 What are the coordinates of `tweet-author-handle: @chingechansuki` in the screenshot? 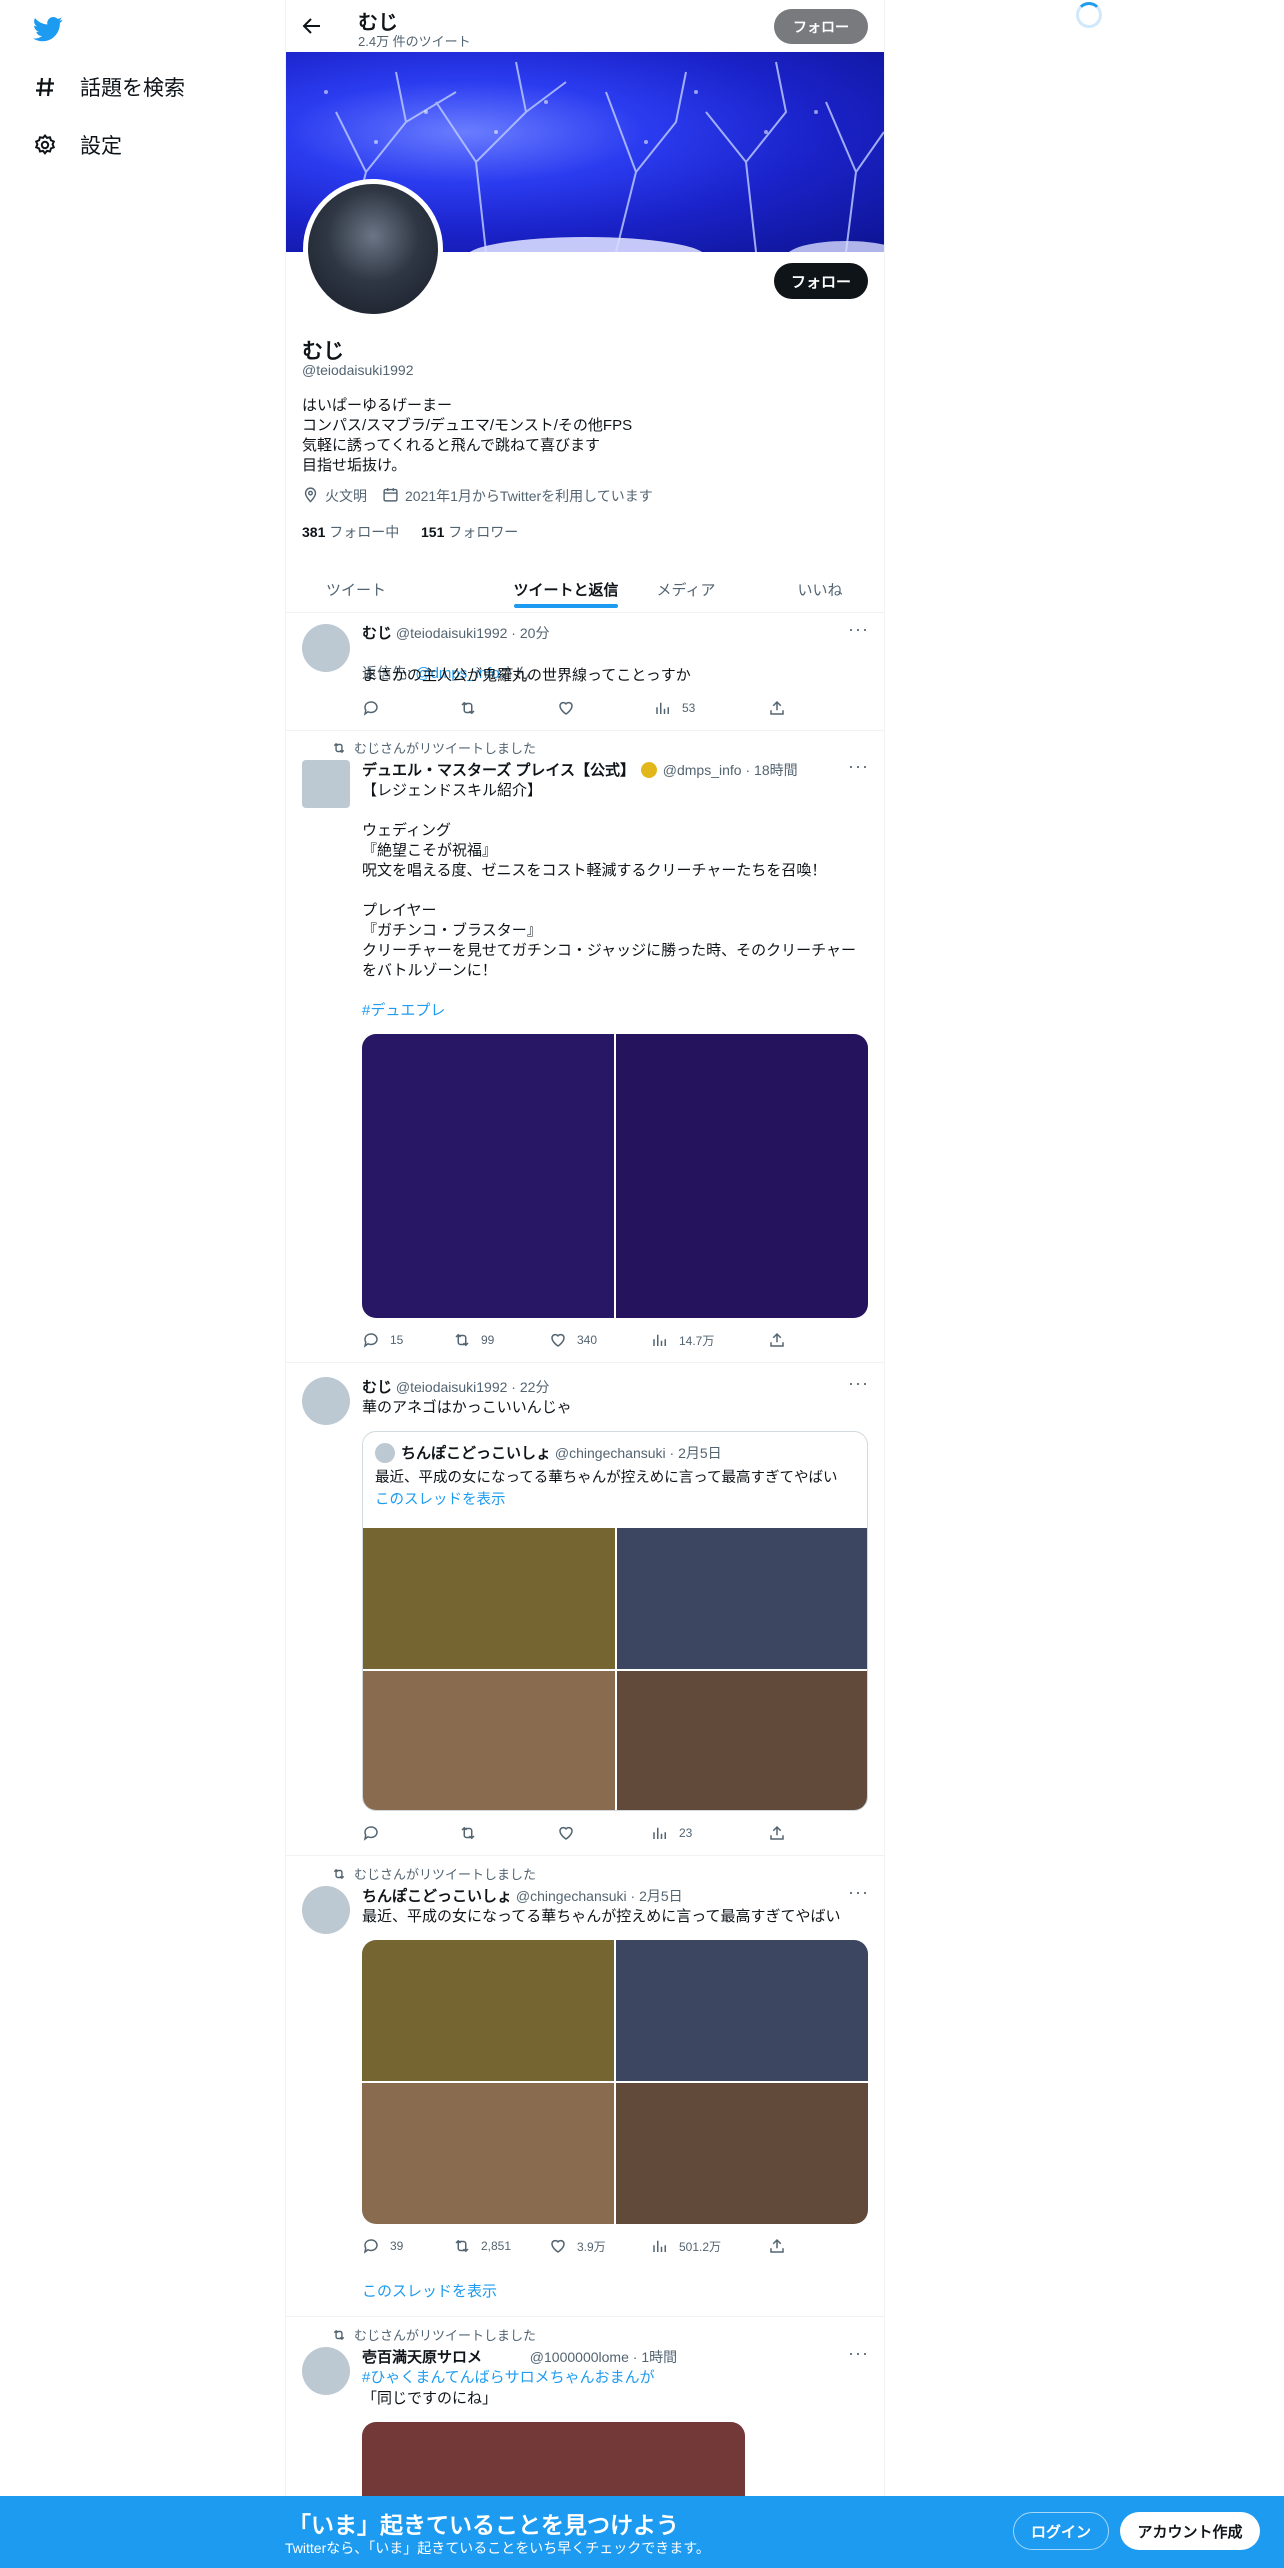 It's located at (571, 1896).